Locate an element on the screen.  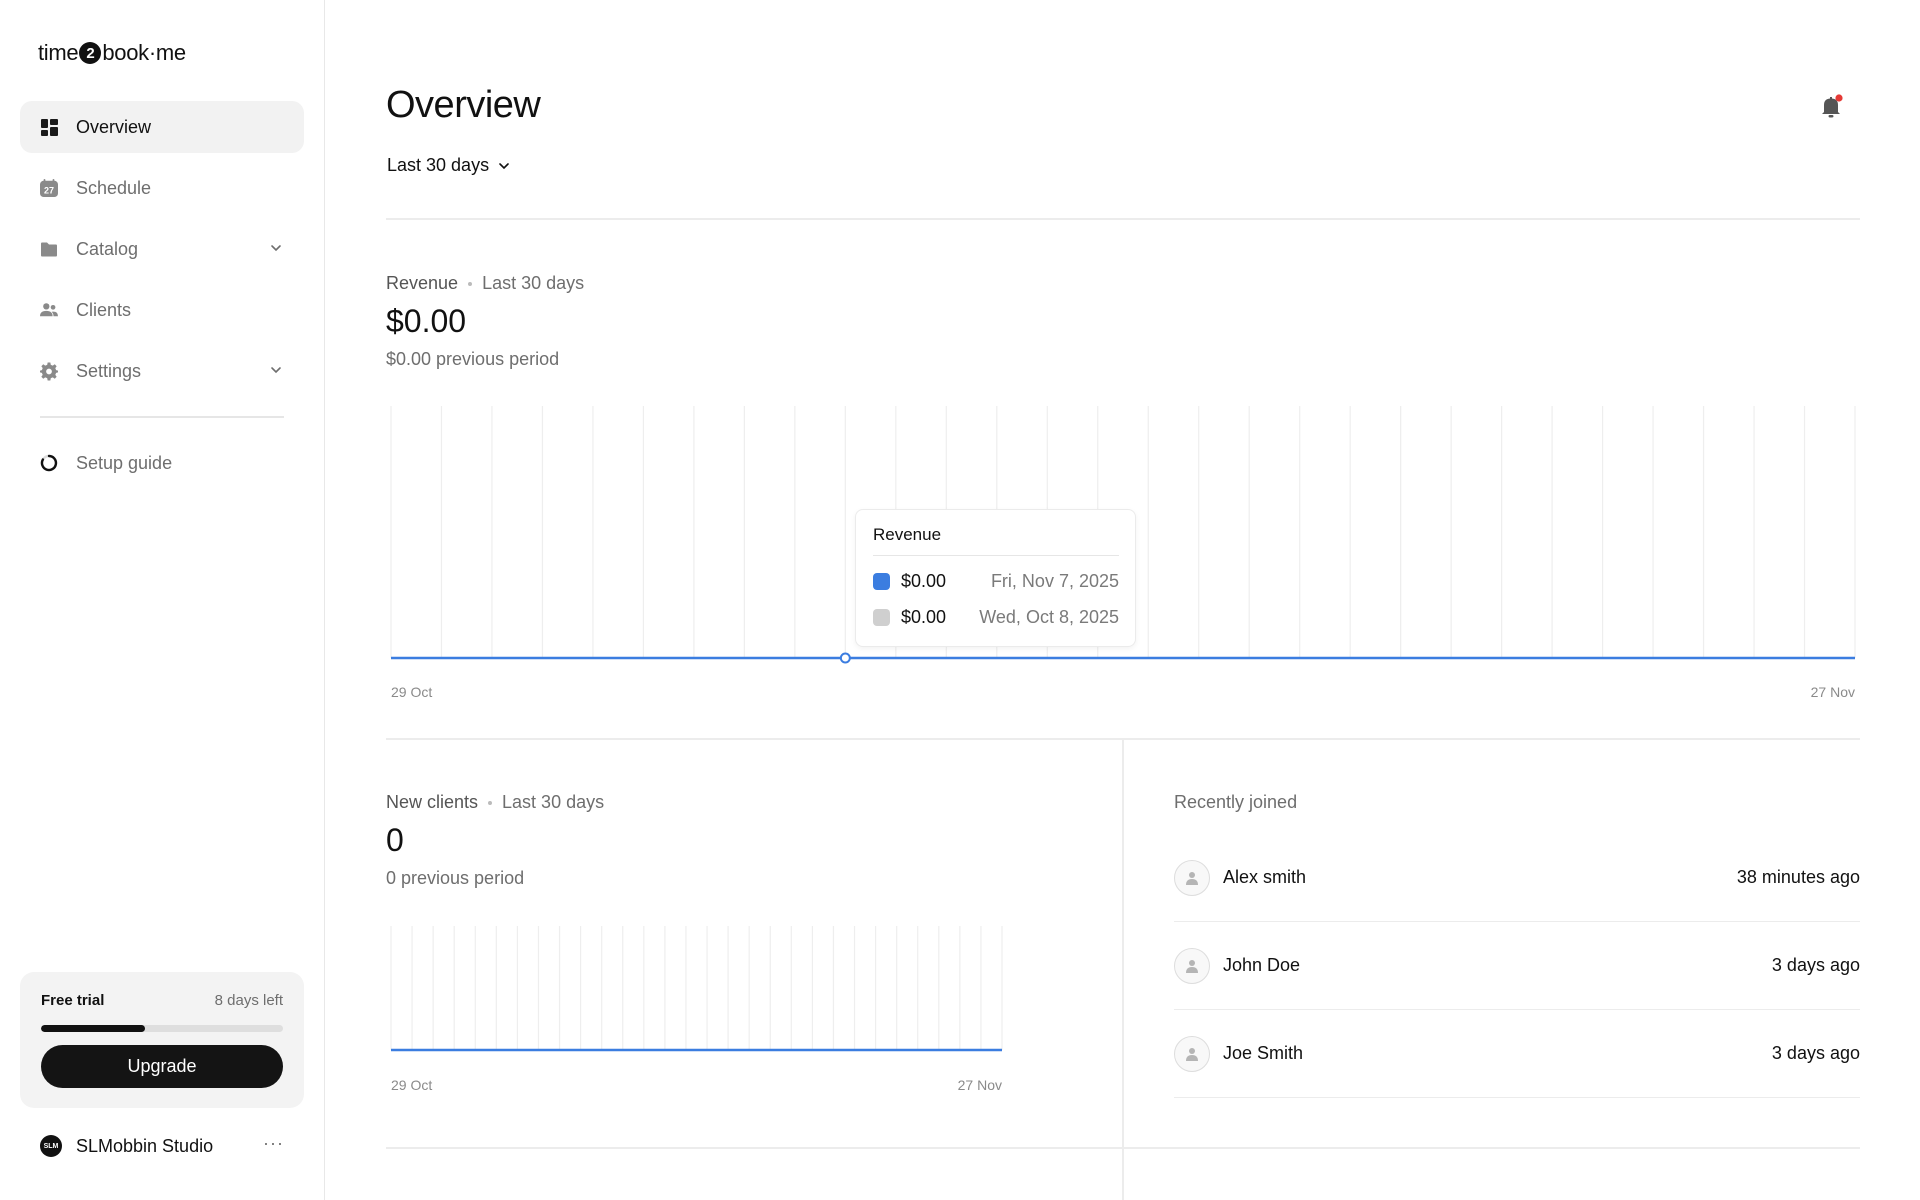
calendar-icon: 27 is located at coordinates (49, 188).